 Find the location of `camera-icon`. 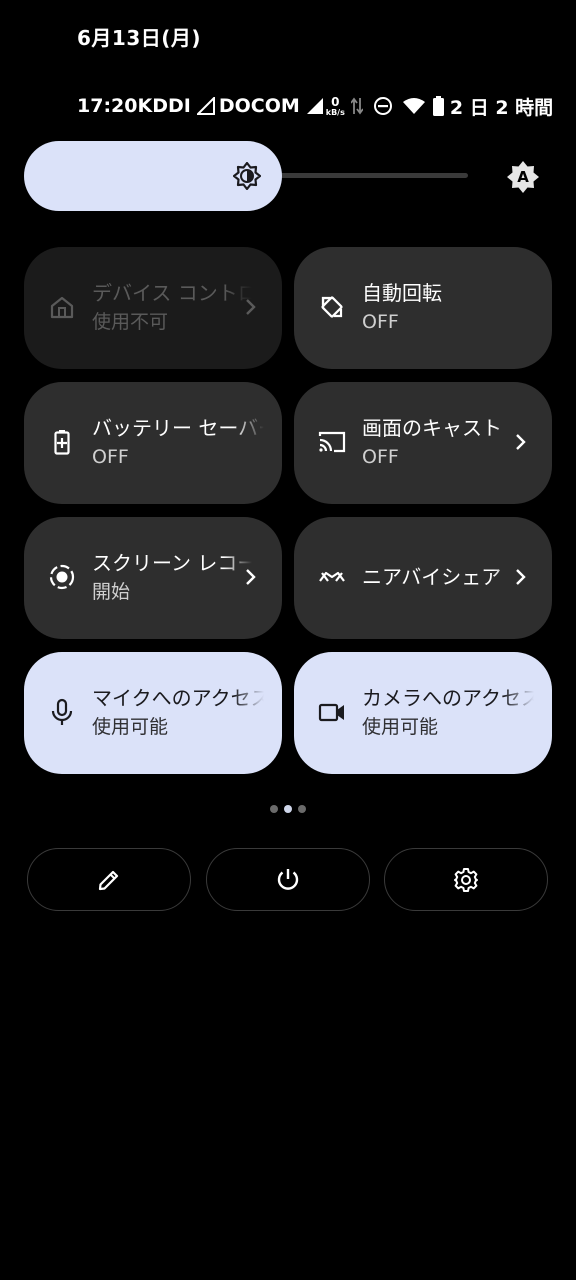

camera-icon is located at coordinates (332, 712).